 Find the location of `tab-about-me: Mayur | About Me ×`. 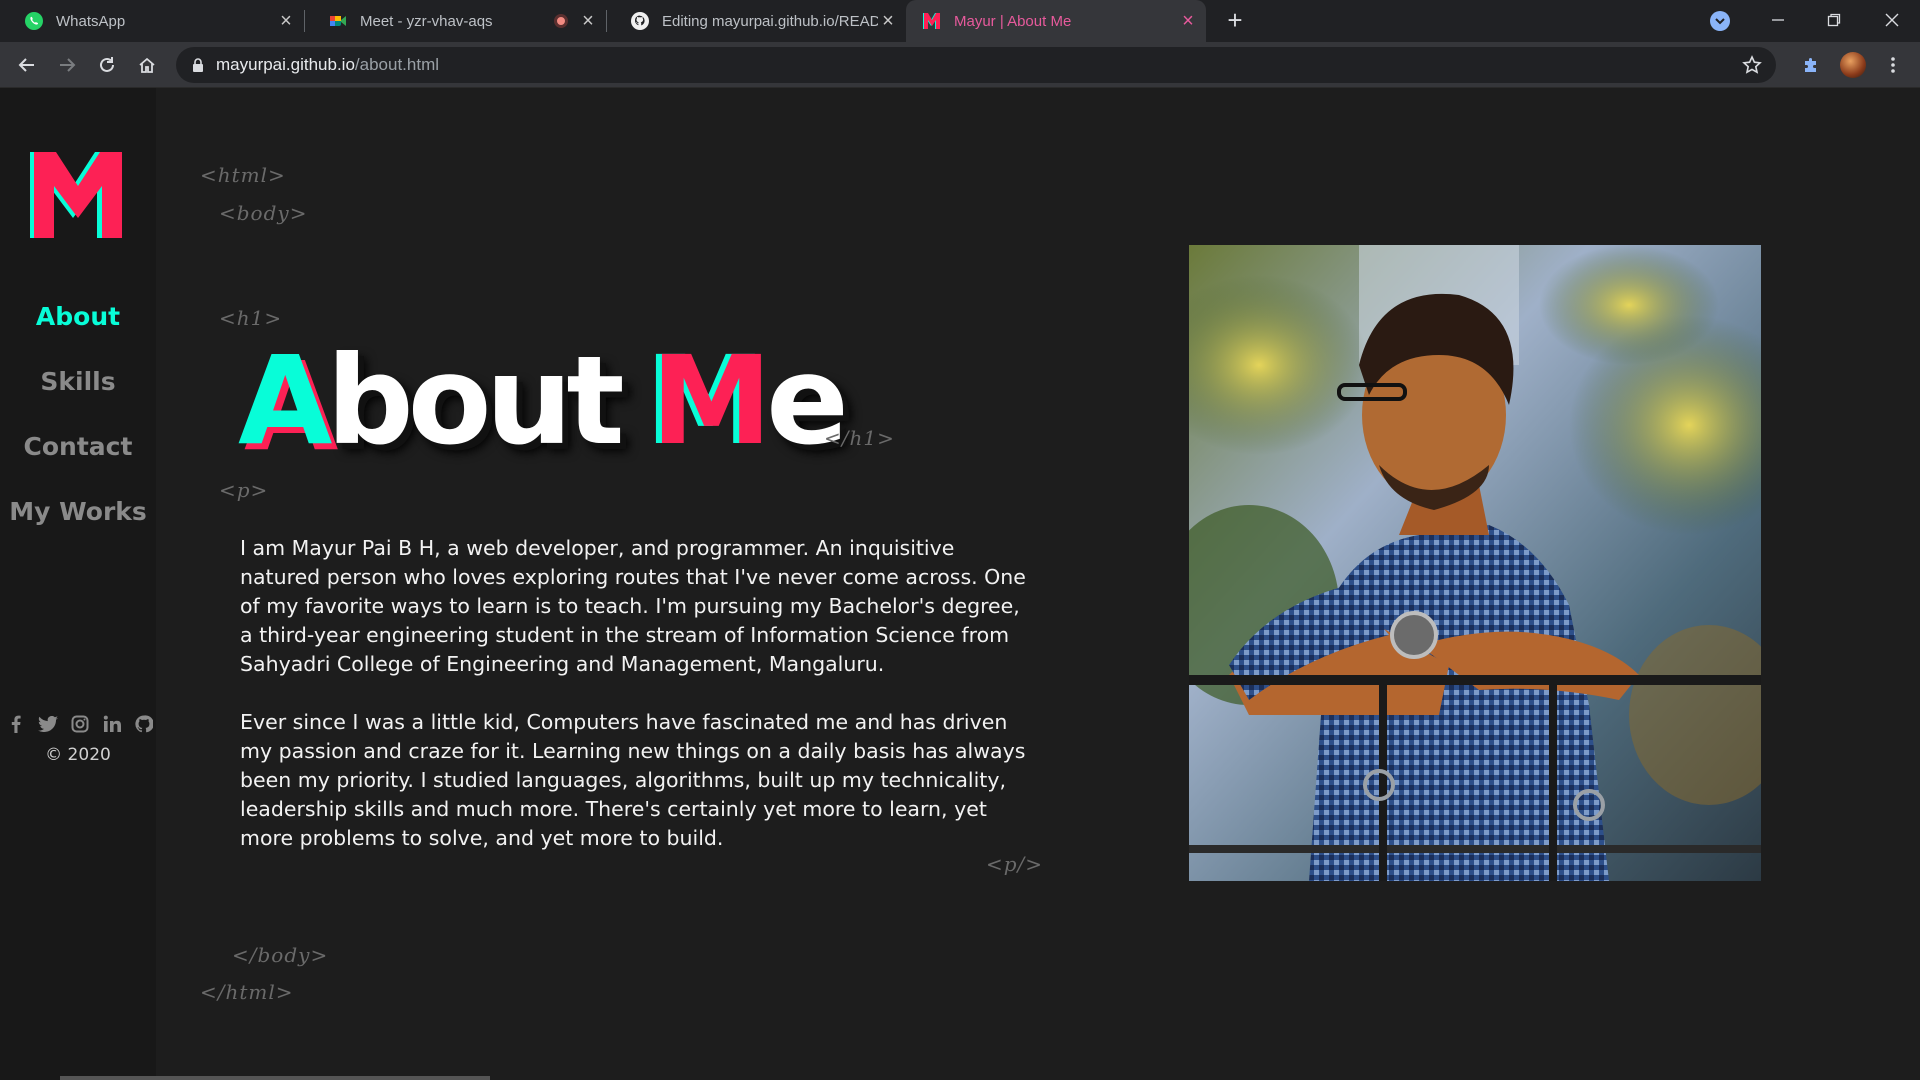

tab-about-me: Mayur | About Me × is located at coordinates (1056, 21).